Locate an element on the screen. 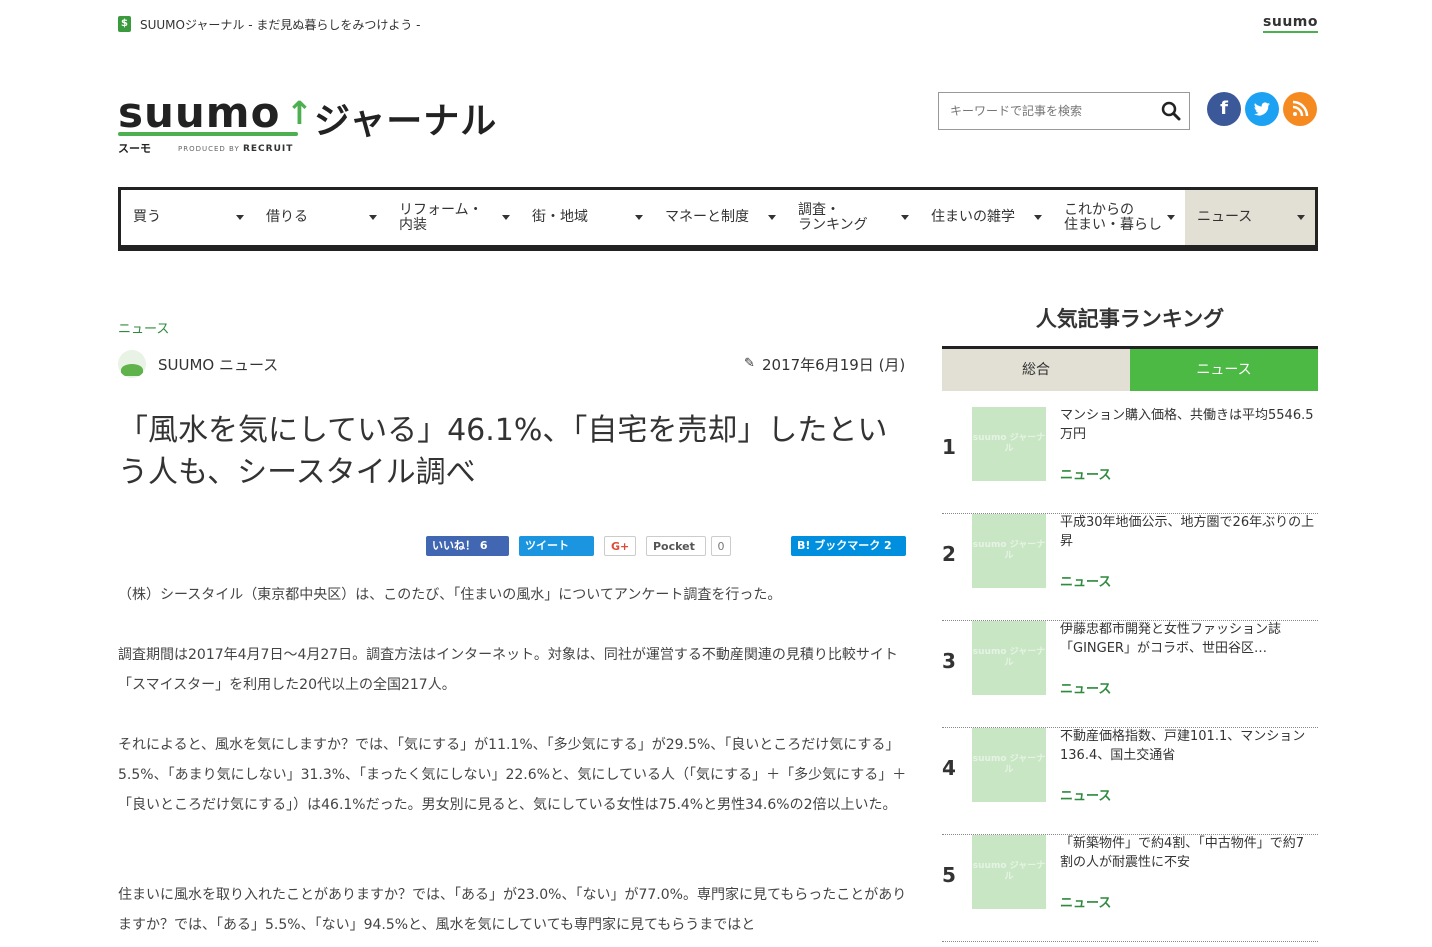  nav-item-future: これからの 住まい・暮らし is located at coordinates (1118, 217).